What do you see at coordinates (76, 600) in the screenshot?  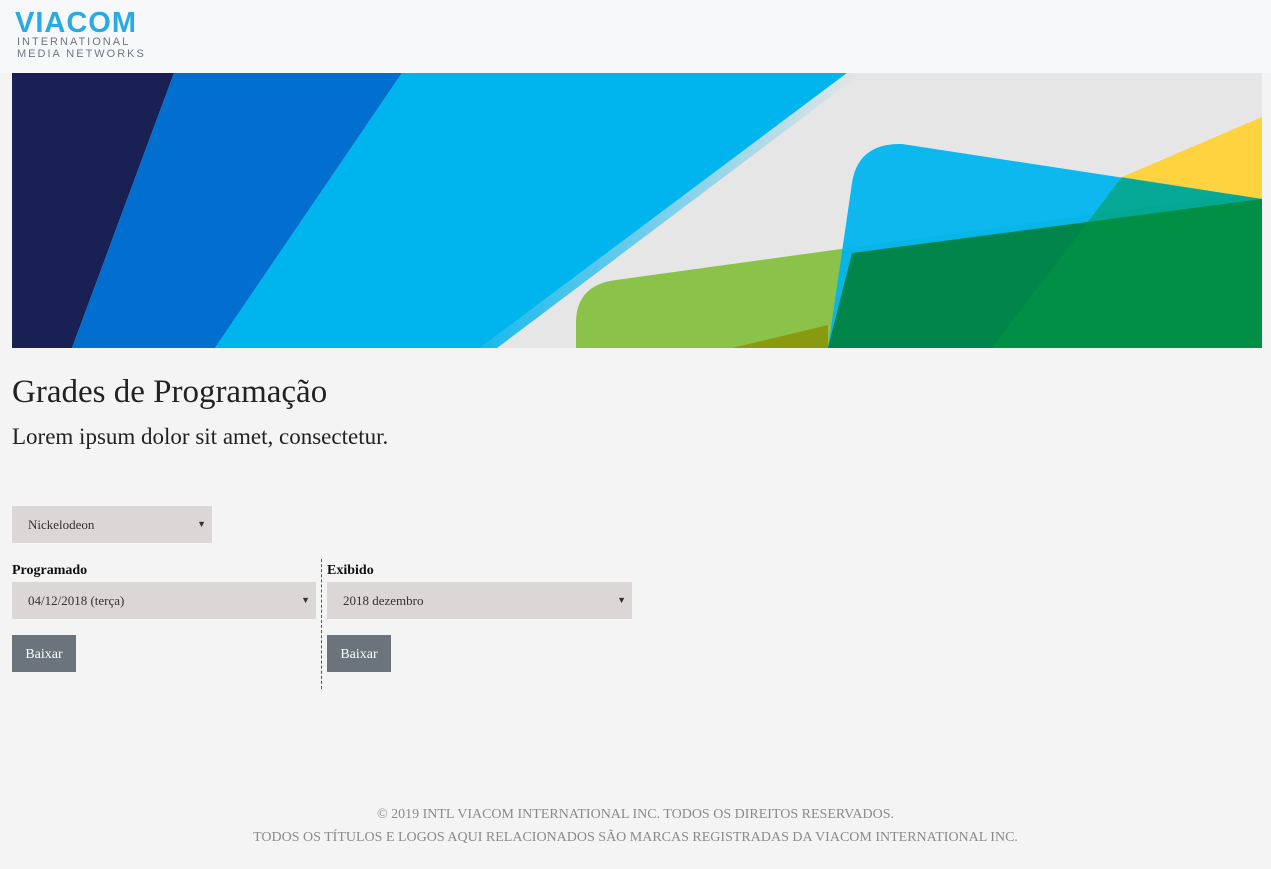 I see `scheduled-date-value: 04/12/2018 (terça)` at bounding box center [76, 600].